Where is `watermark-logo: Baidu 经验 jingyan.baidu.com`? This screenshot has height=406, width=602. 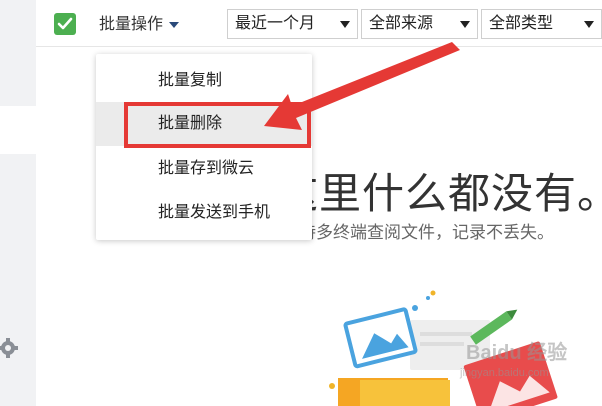 watermark-logo: Baidu 经验 jingyan.baidu.com is located at coordinates (514, 357).